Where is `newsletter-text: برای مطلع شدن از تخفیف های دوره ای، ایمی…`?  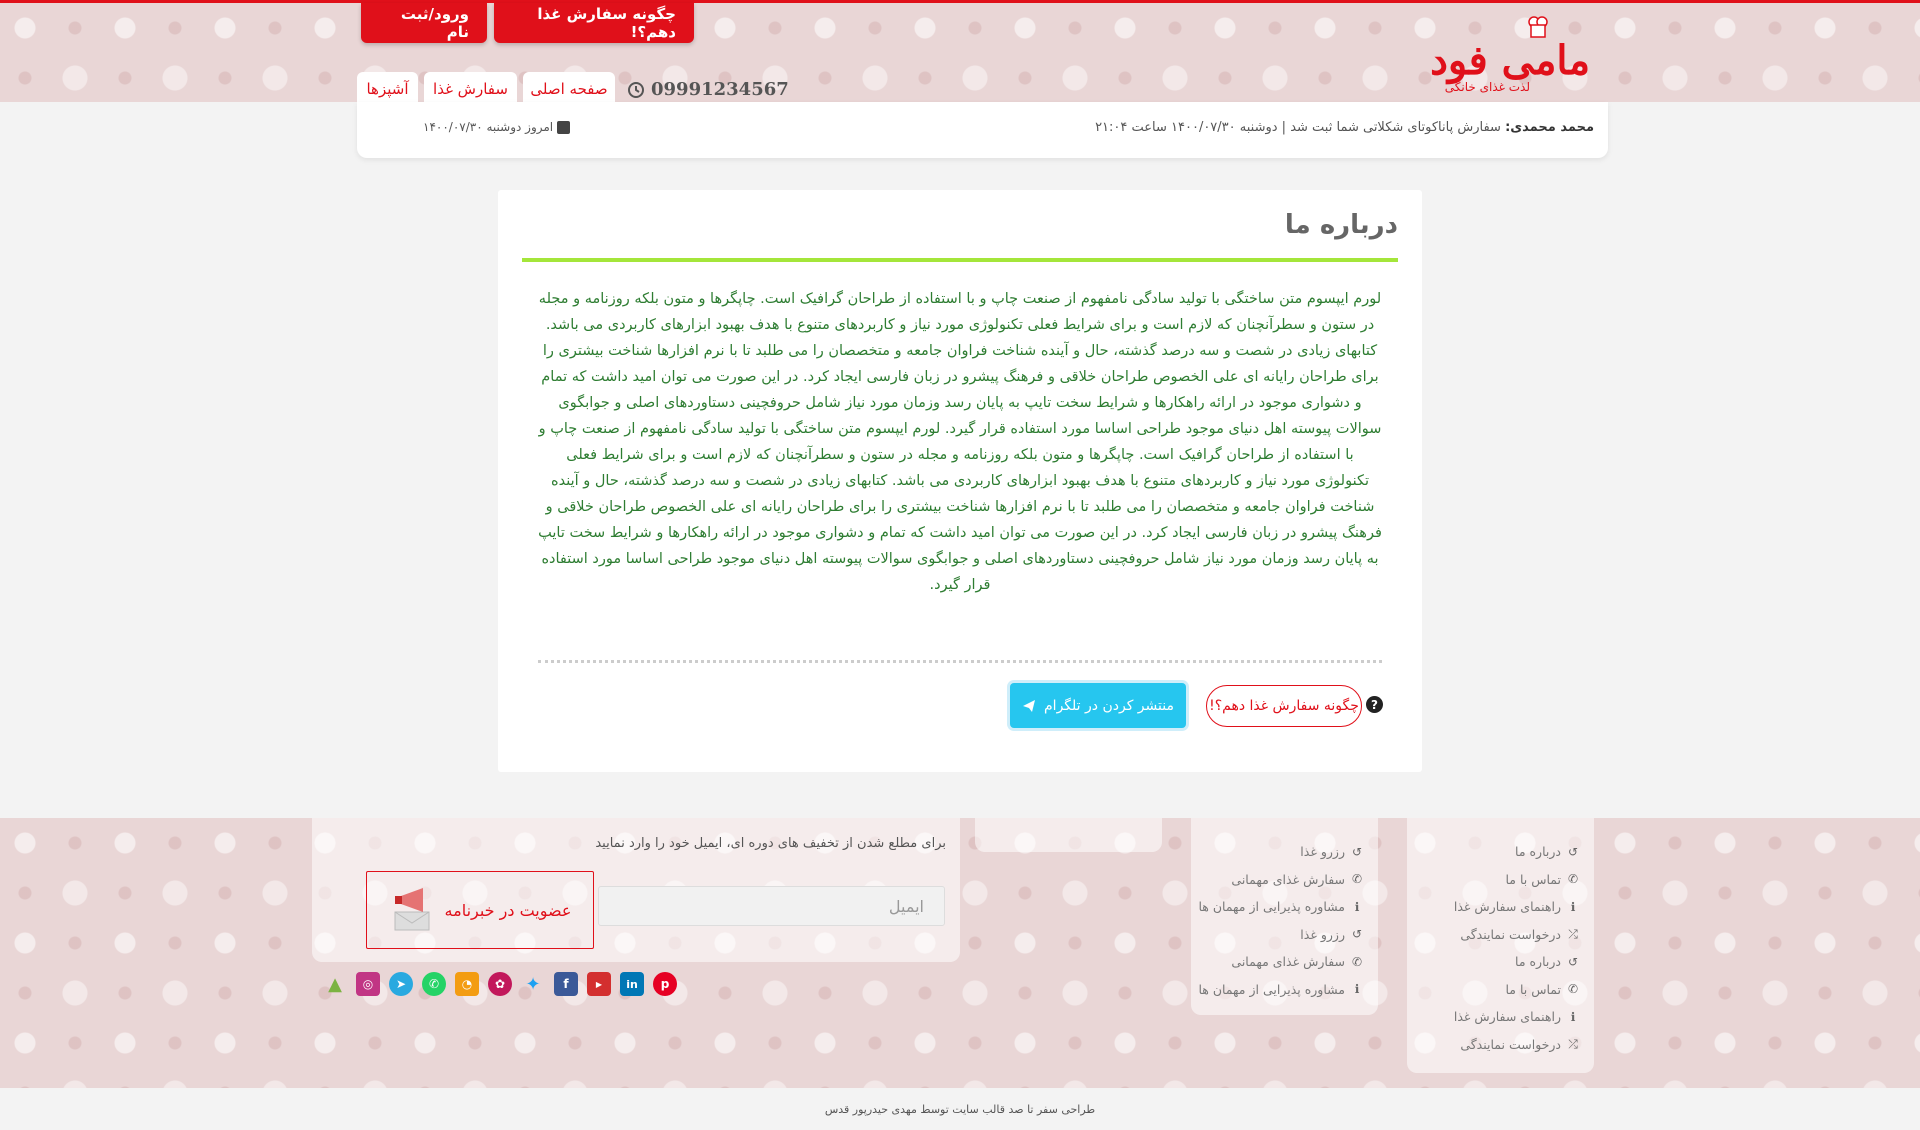
newsletter-text: برای مطلع شدن از تخفیف های دوره ای، ایمی… is located at coordinates (770, 843).